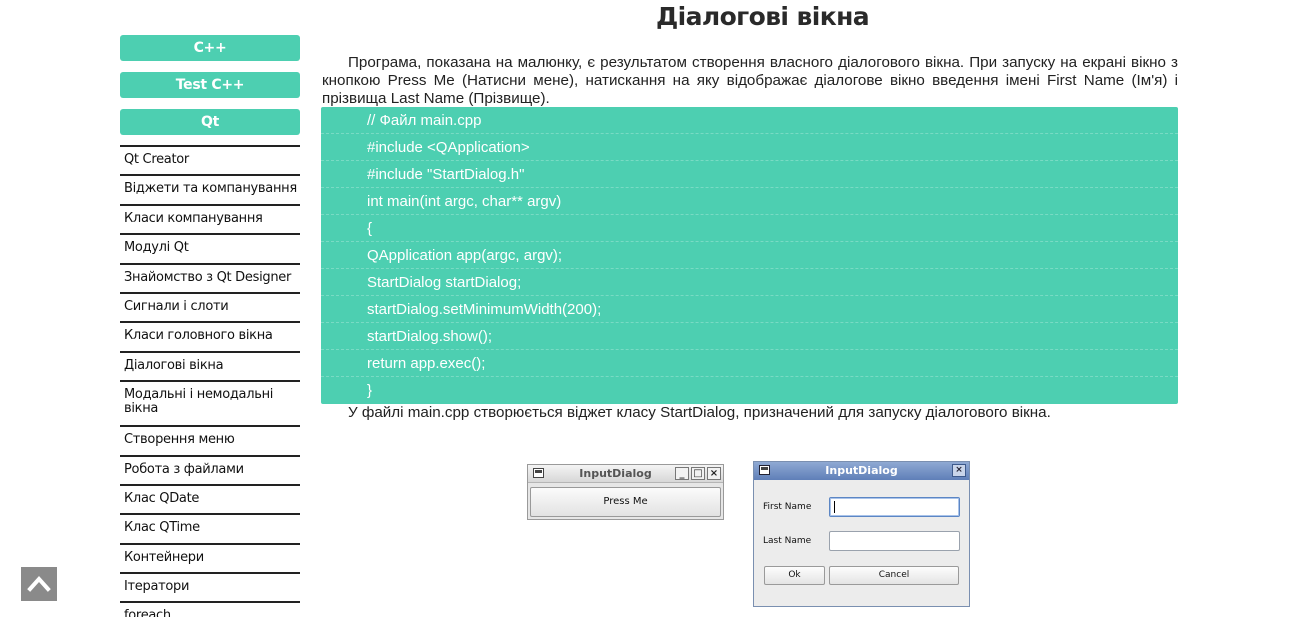 This screenshot has width=1313, height=617. Describe the element at coordinates (370, 390) in the screenshot. I see `code-line: }` at that location.